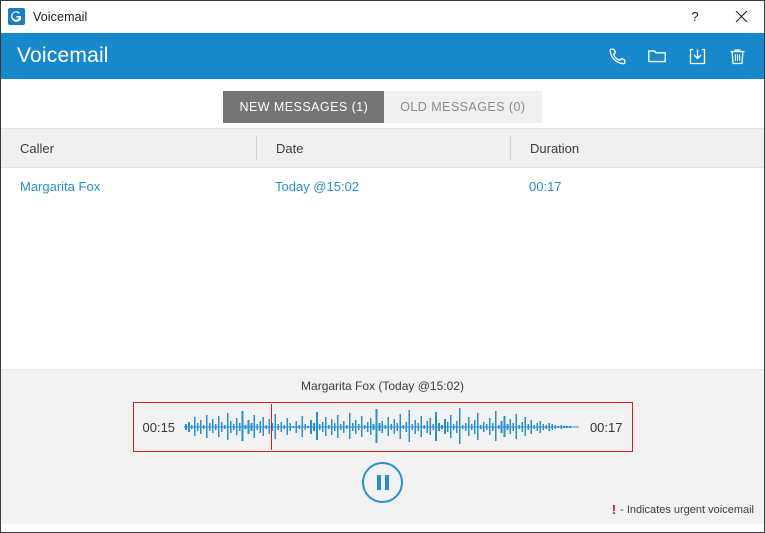 This screenshot has width=765, height=533. I want to click on window-title: Voicemail, so click(60, 16).